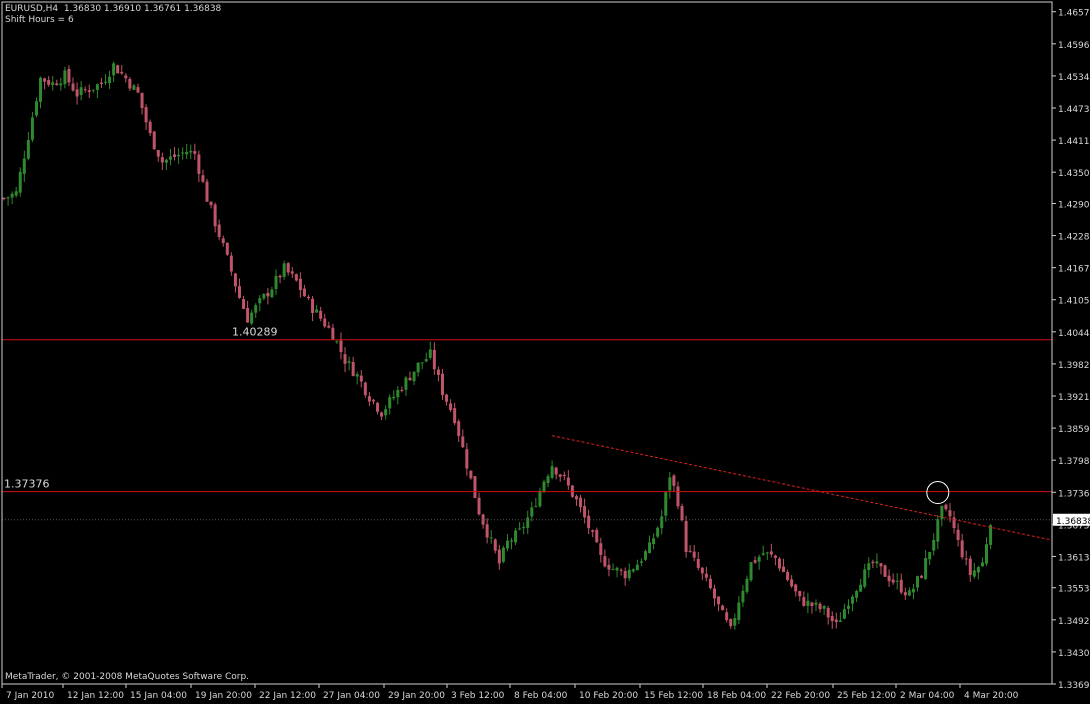 Image resolution: width=1090 pixels, height=704 pixels. I want to click on x-tick-label: 8 Feb 04:00, so click(541, 696).